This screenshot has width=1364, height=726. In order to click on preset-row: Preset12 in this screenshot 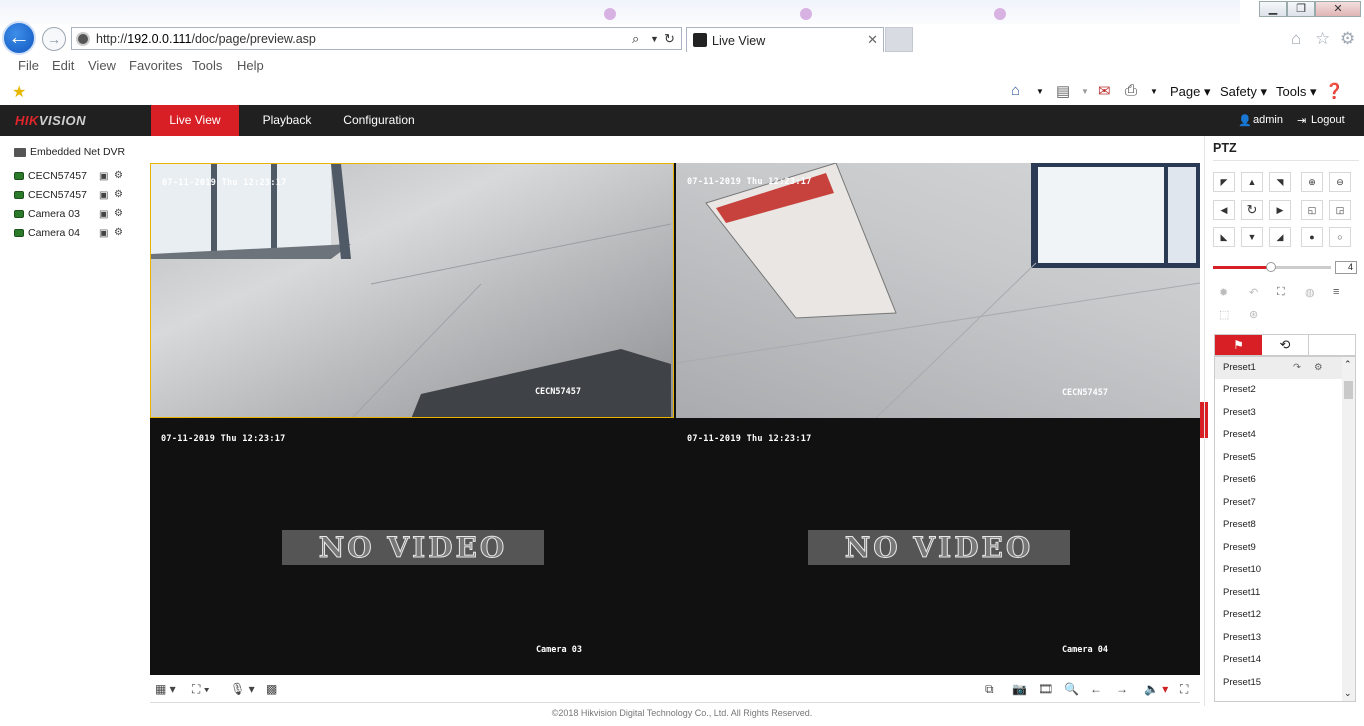, I will do `click(1279, 615)`.